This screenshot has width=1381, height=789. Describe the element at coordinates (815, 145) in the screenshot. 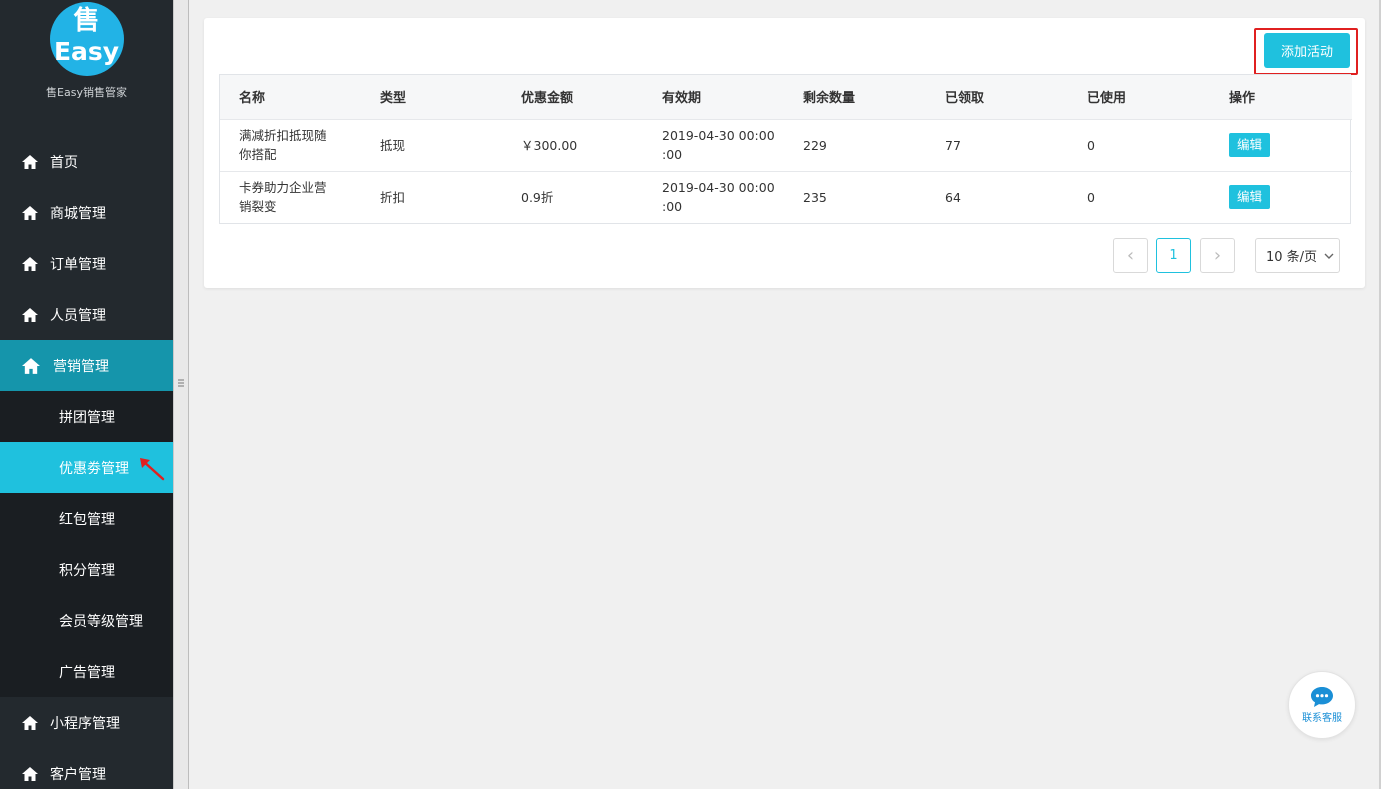

I see `cell-remaining: 229` at that location.